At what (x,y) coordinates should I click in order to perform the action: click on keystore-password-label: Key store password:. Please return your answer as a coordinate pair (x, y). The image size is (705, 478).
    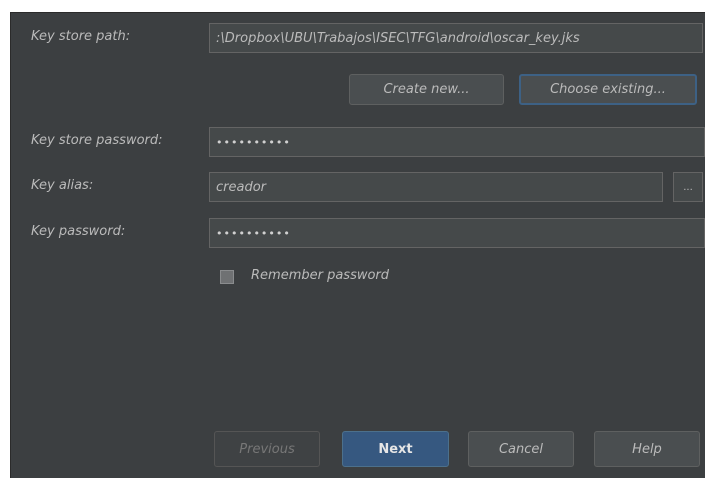
    Looking at the image, I should click on (97, 140).